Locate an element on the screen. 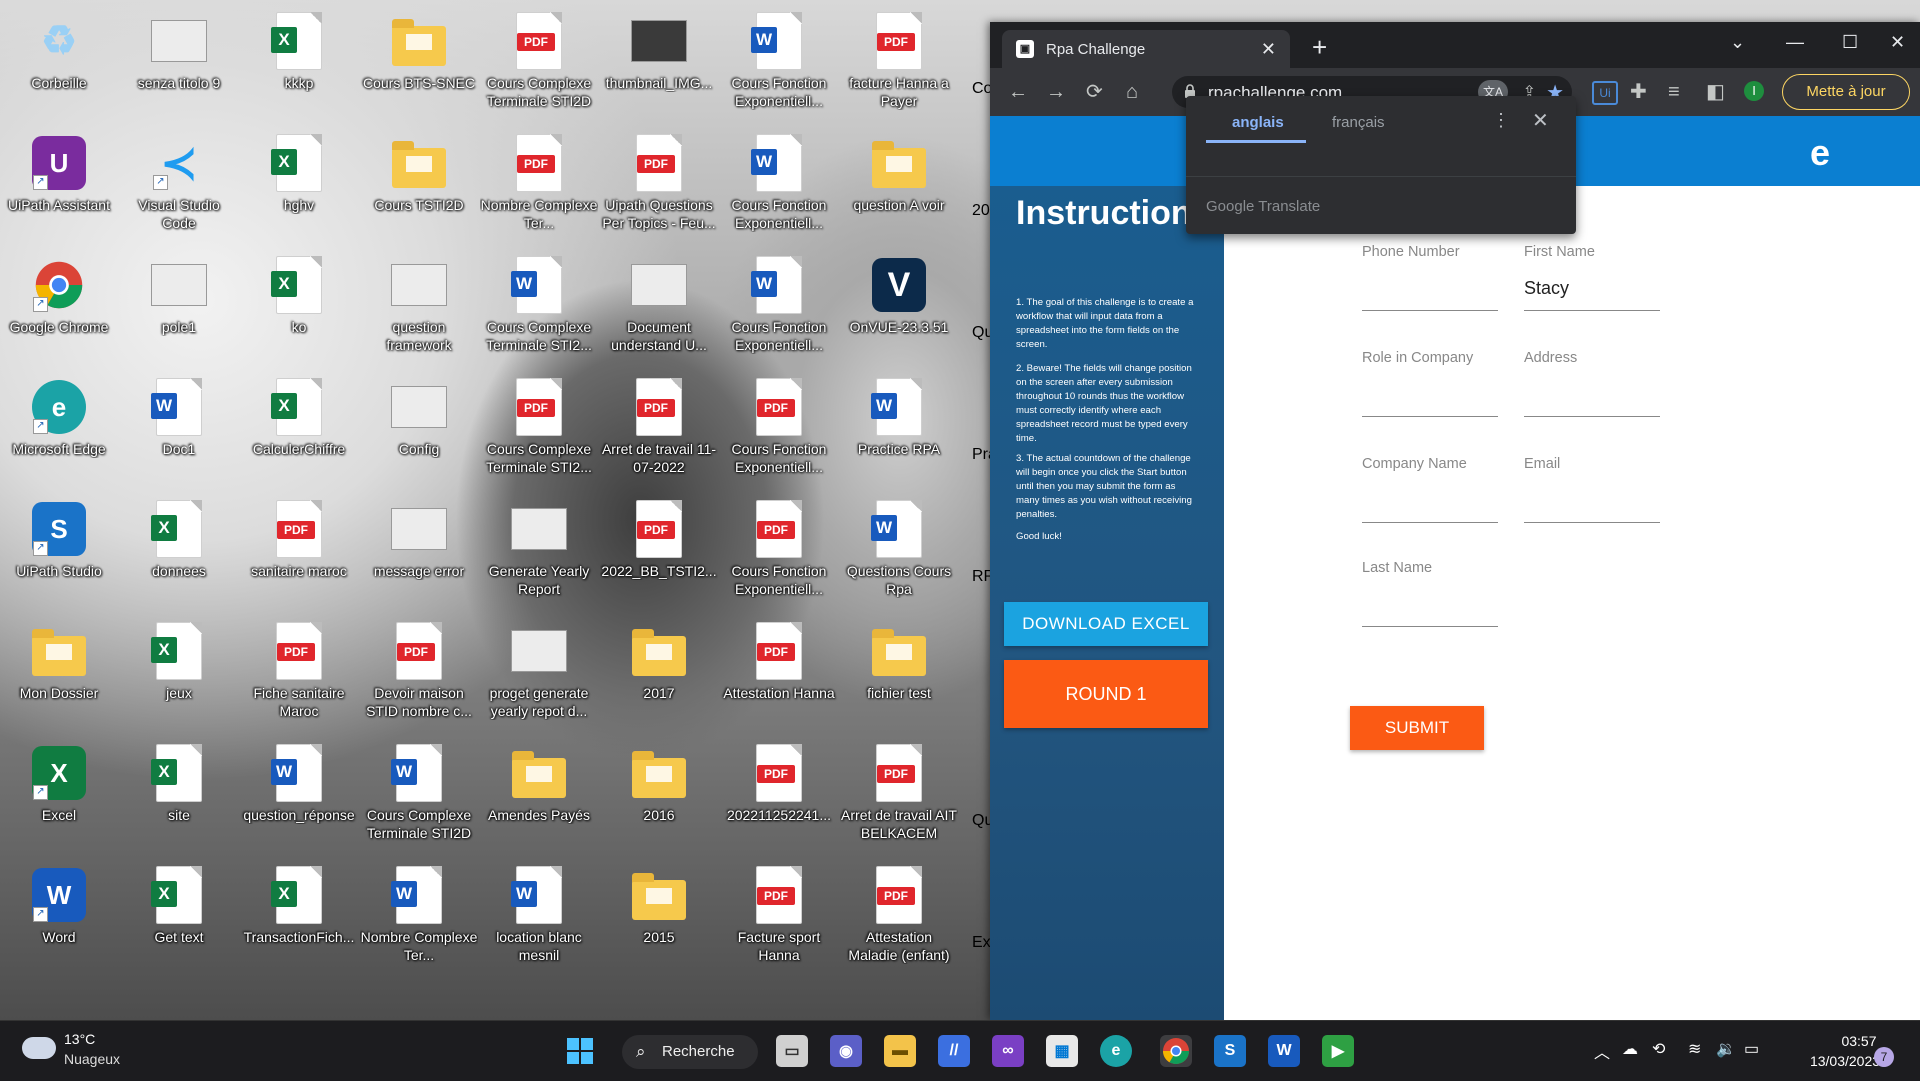  desktop-icon-donnees: Xdonnees is located at coordinates (179, 551).